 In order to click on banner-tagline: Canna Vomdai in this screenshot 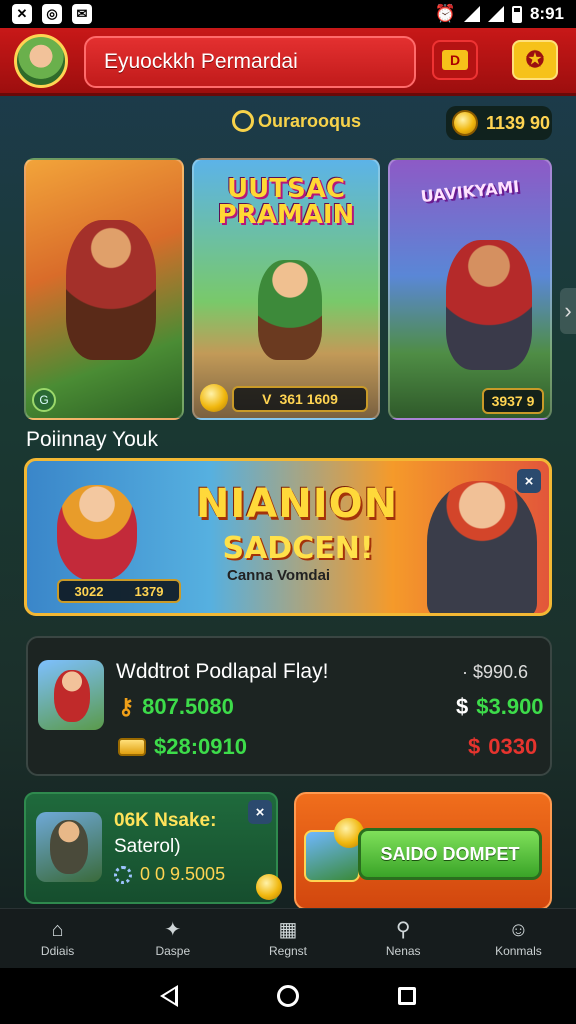, I will do `click(279, 575)`.